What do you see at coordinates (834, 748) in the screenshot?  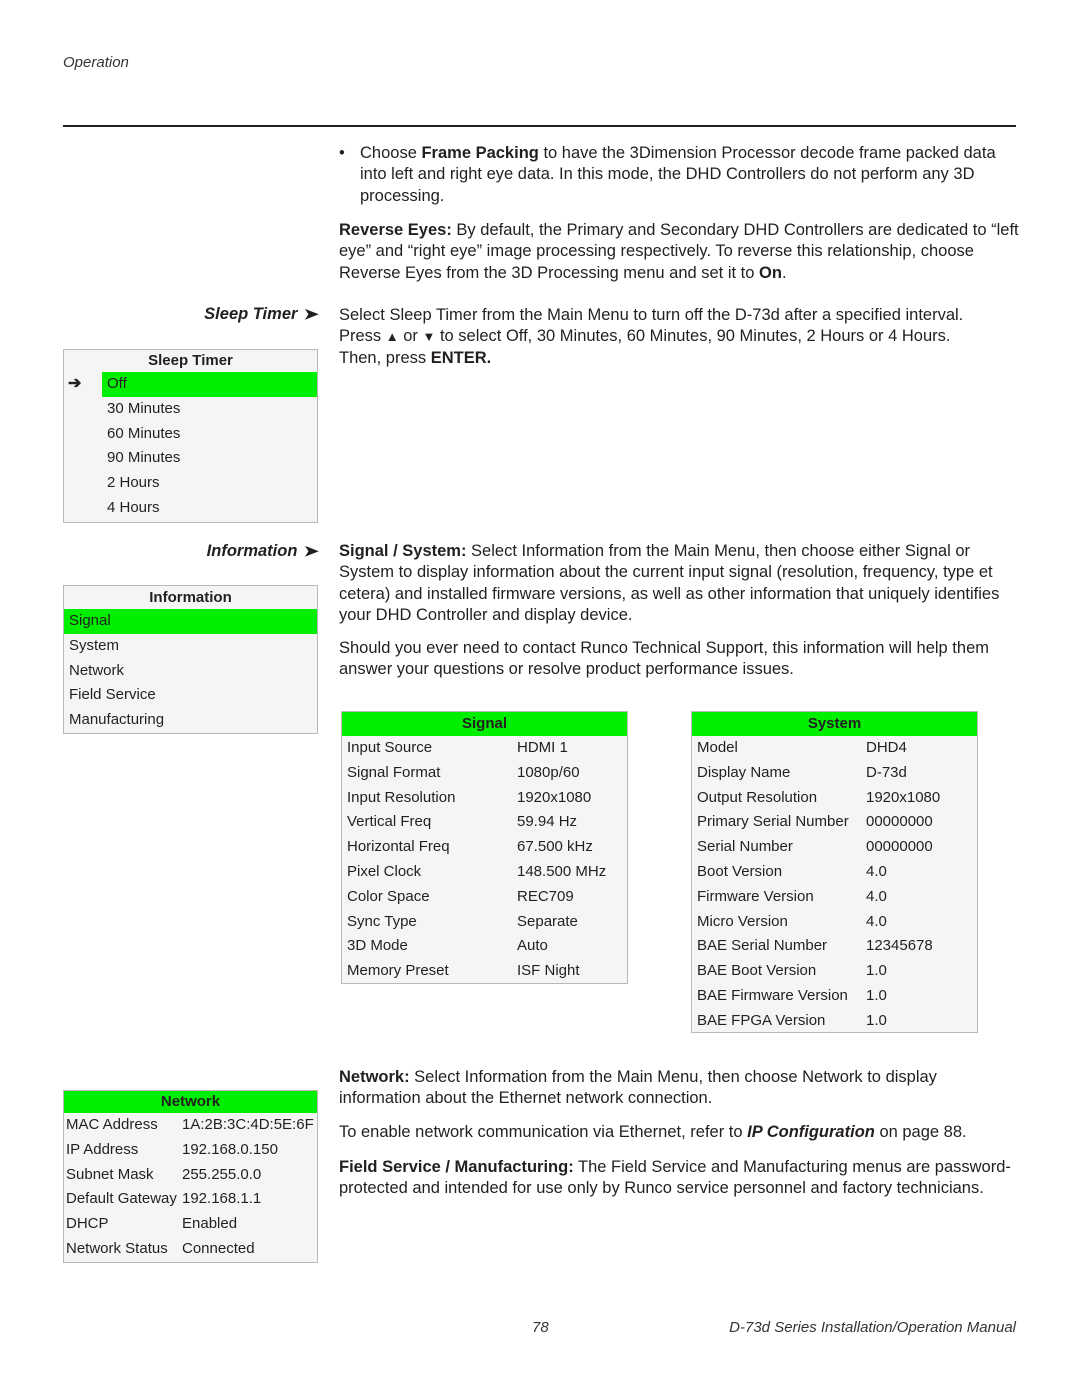 I see `table-row: Model DHD4` at bounding box center [834, 748].